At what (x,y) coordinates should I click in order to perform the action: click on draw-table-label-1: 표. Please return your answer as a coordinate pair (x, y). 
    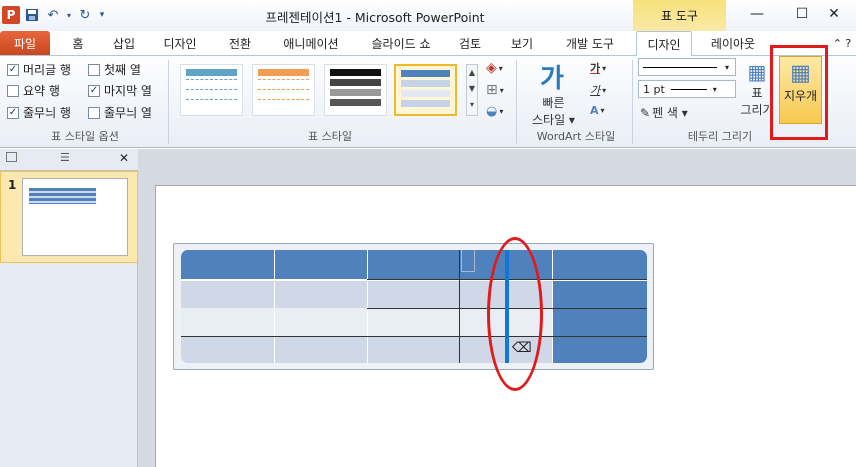
    Looking at the image, I should click on (757, 93).